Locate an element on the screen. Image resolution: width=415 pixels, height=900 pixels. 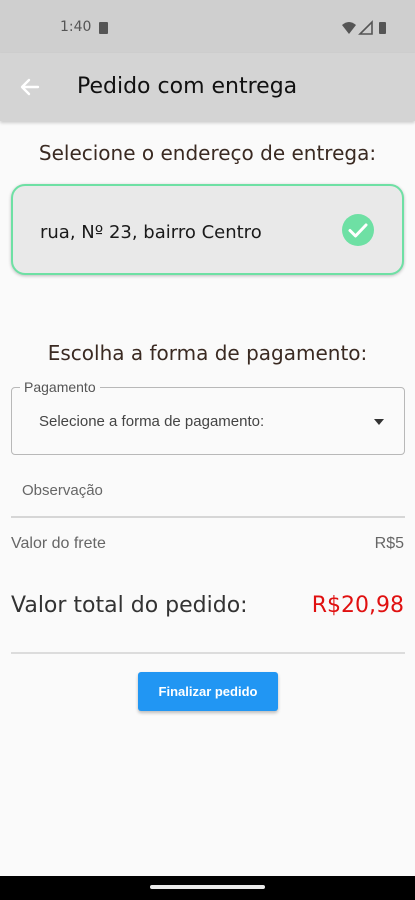
signal-icon is located at coordinates (365, 27).